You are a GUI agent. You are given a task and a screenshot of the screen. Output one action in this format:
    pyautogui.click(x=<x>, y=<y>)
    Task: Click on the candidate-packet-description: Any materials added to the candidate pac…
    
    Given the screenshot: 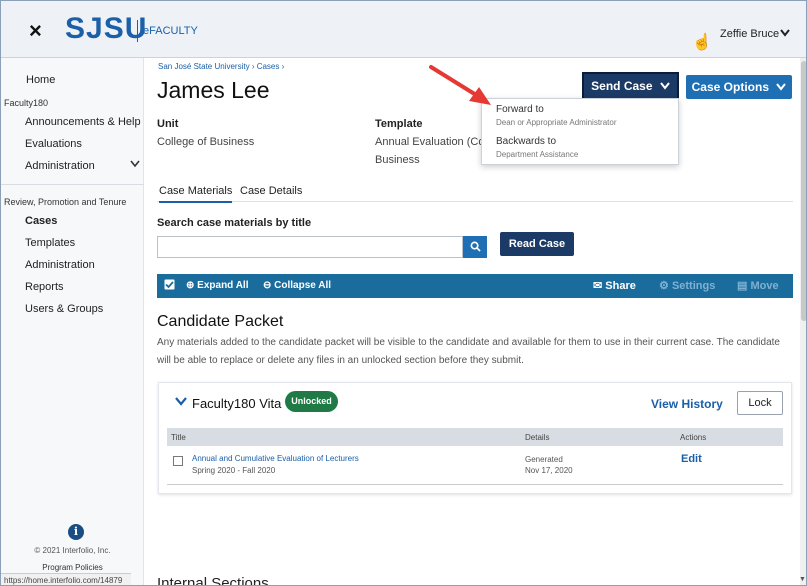 What is the action you would take?
    pyautogui.click(x=468, y=351)
    